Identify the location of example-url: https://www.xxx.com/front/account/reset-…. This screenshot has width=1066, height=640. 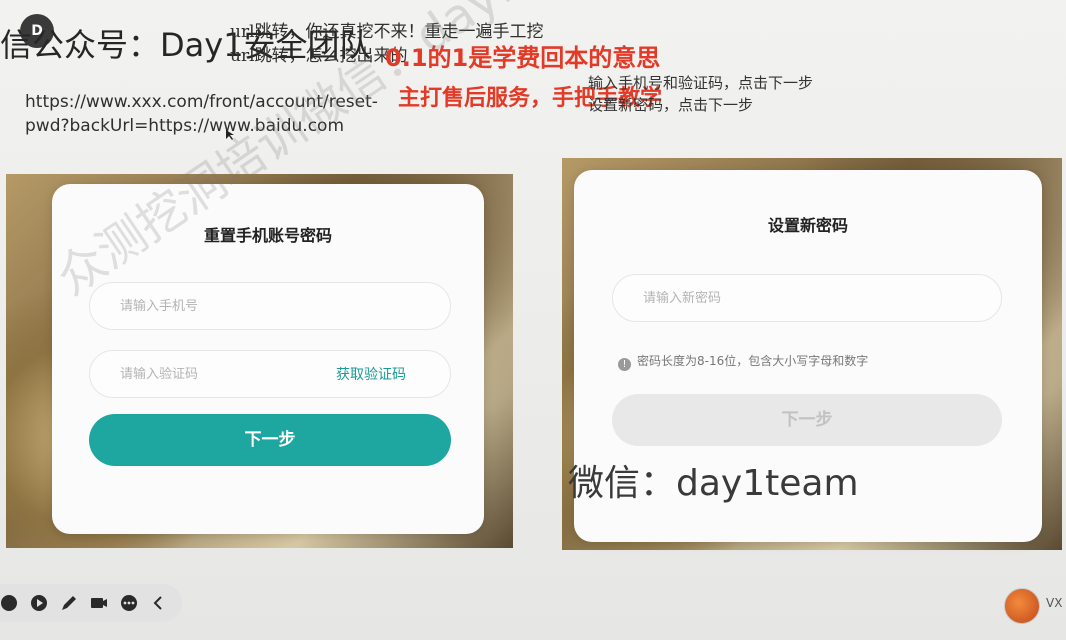
(201, 114).